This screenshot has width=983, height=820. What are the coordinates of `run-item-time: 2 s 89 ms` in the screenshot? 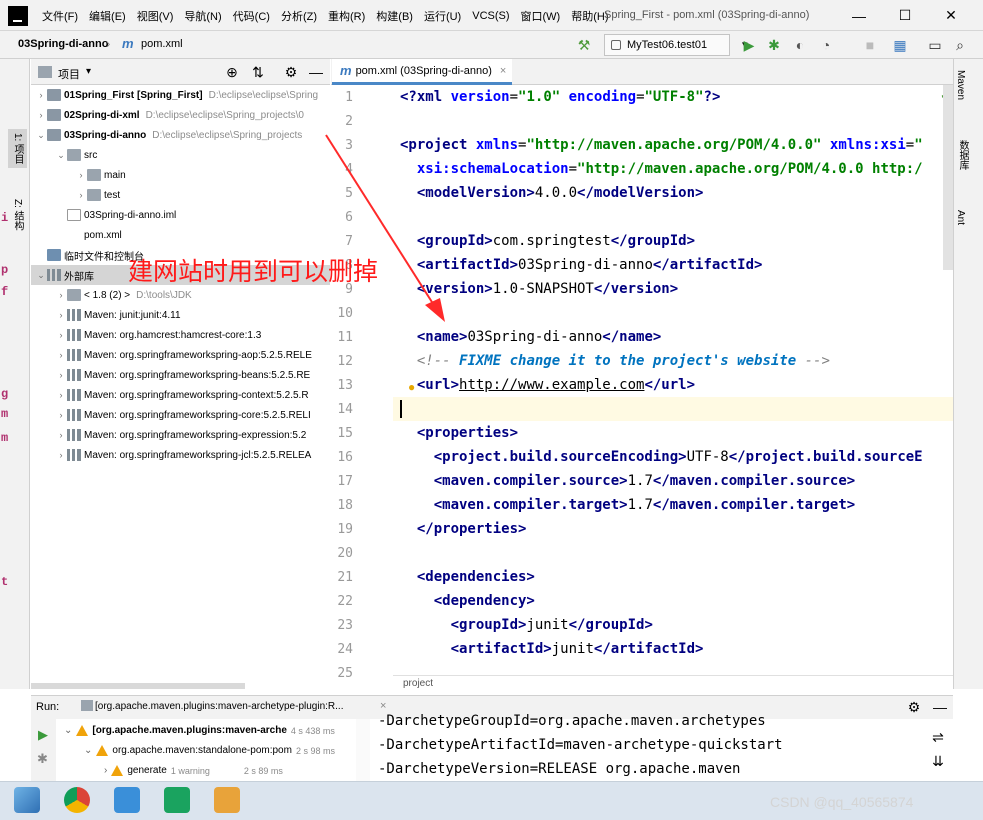 It's located at (263, 770).